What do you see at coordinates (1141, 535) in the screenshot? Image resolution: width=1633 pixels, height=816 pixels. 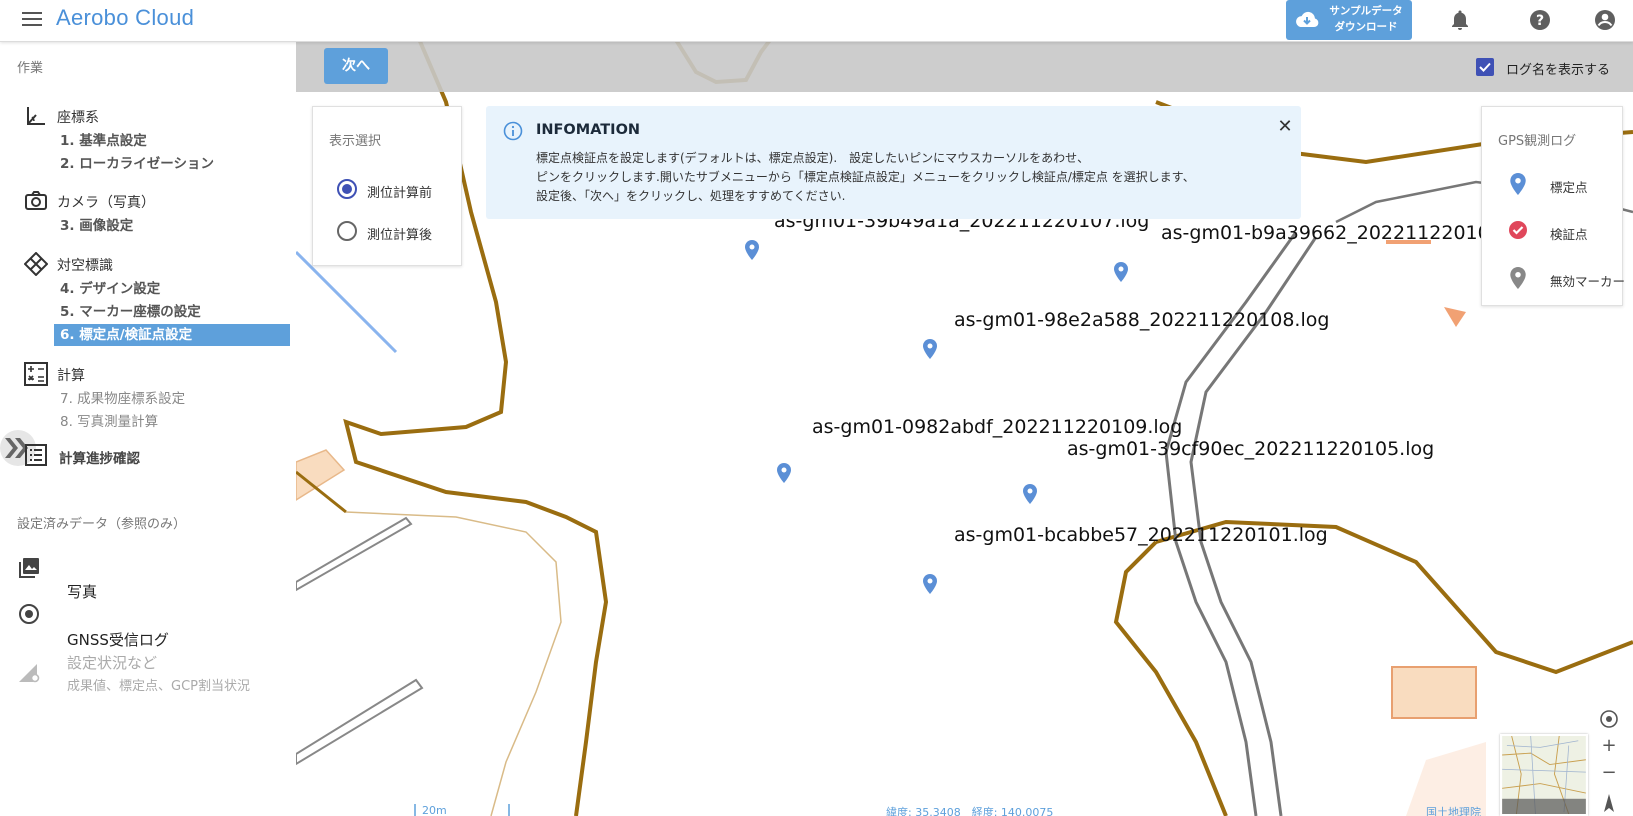 I see `pin-label: as-gm01-bcabbe57_202211220101.log` at bounding box center [1141, 535].